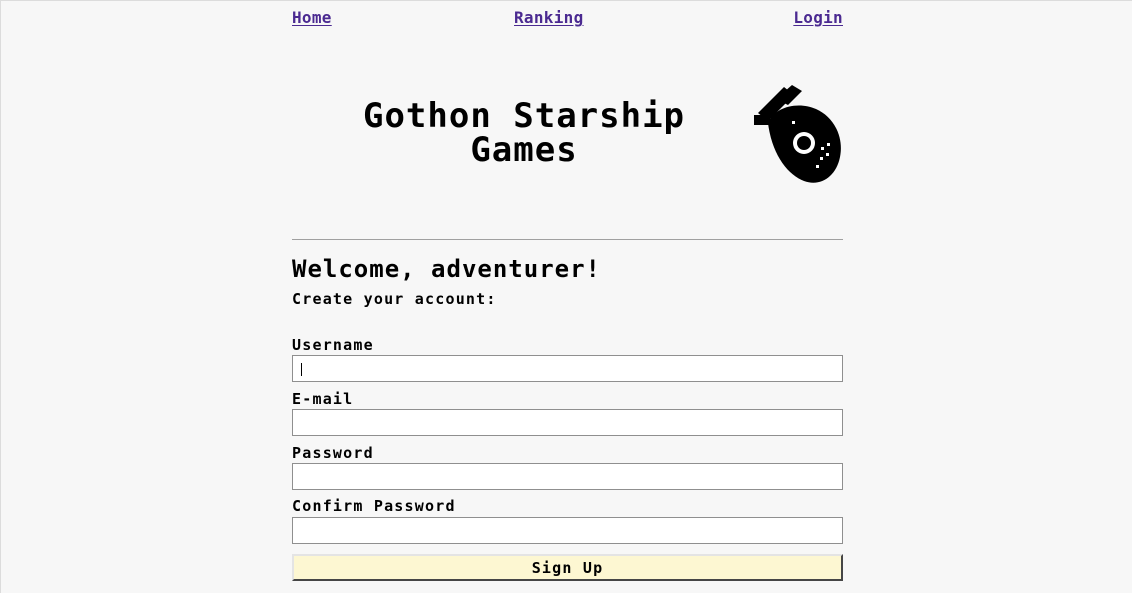 The height and width of the screenshot is (593, 1132). I want to click on password-input, so click(567, 476).